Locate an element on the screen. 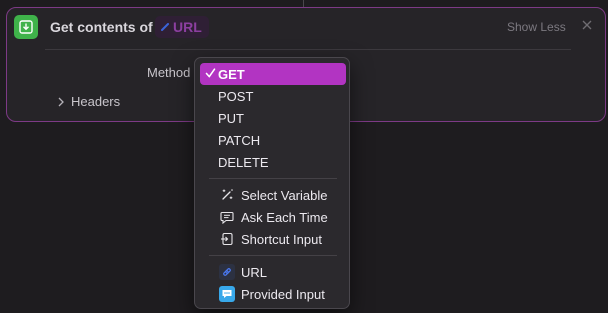 This screenshot has height=313, width=608. url-variable-token: URL is located at coordinates (182, 27).